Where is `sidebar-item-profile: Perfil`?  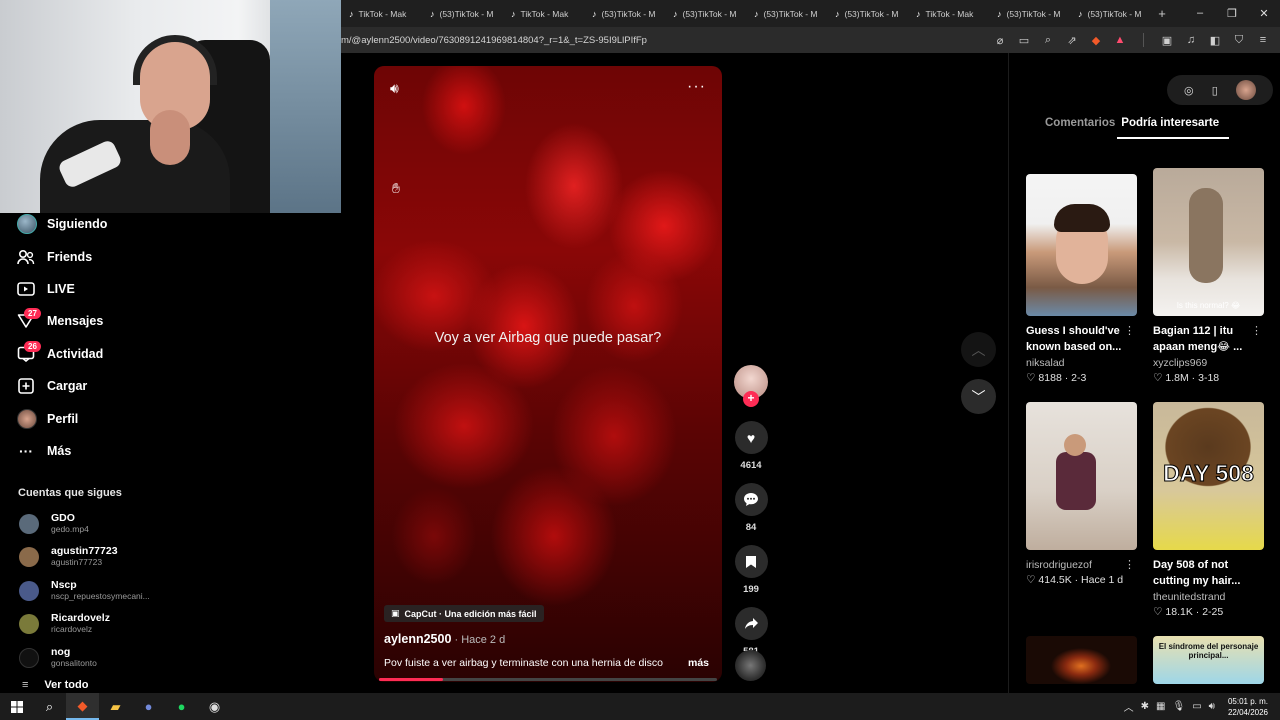
sidebar-item-profile: Perfil is located at coordinates (87, 418).